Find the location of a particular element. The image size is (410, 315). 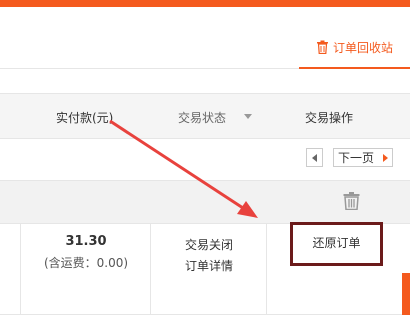

shipping-note: (含运费：0.00) is located at coordinates (86, 263).